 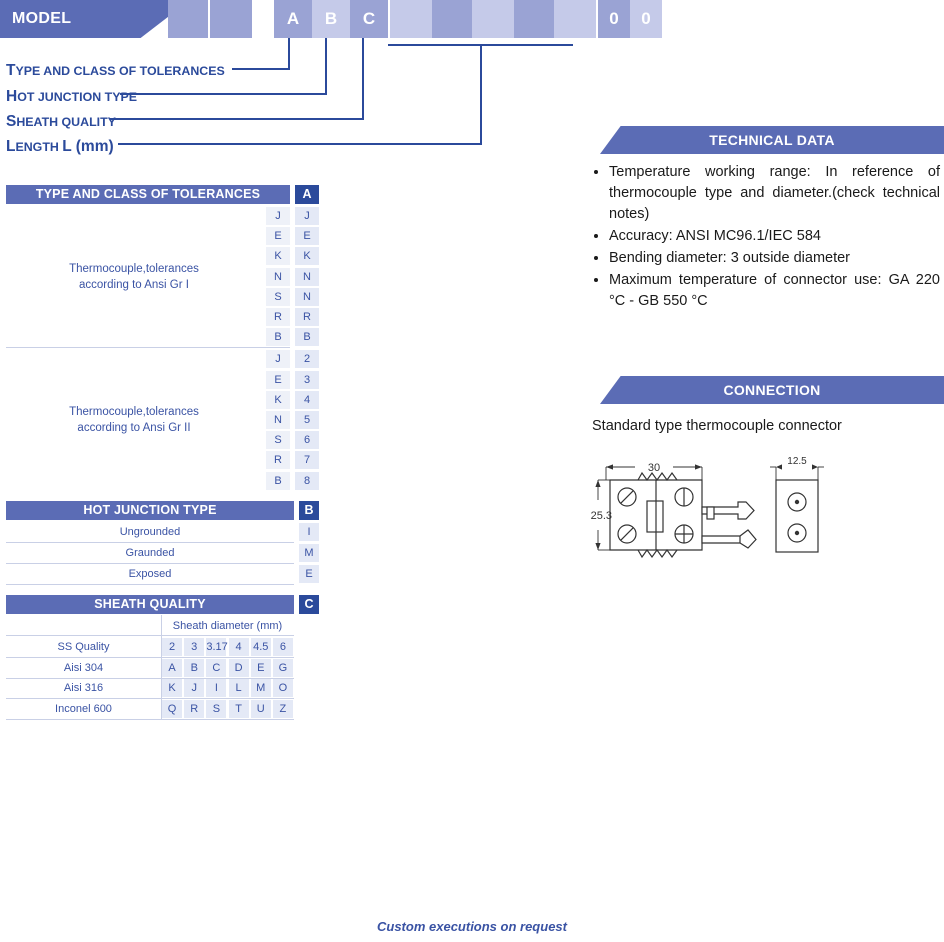 I want to click on sheath-cell: C, so click(x=216, y=667).